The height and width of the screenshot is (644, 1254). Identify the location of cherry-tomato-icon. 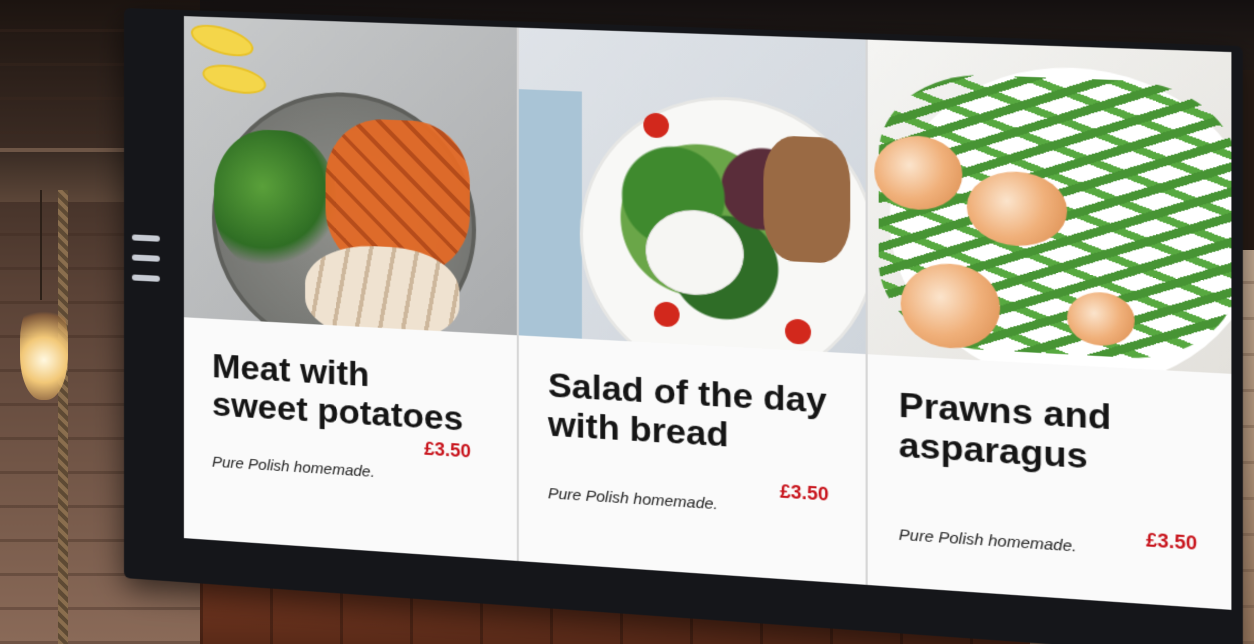
(656, 125).